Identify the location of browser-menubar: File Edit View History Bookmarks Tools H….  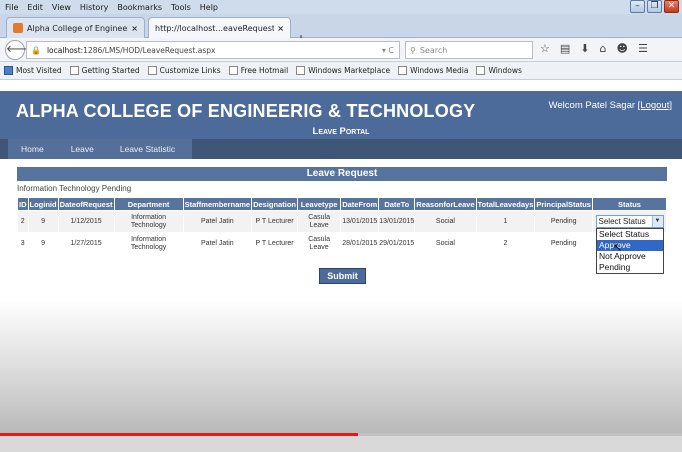
(341, 7).